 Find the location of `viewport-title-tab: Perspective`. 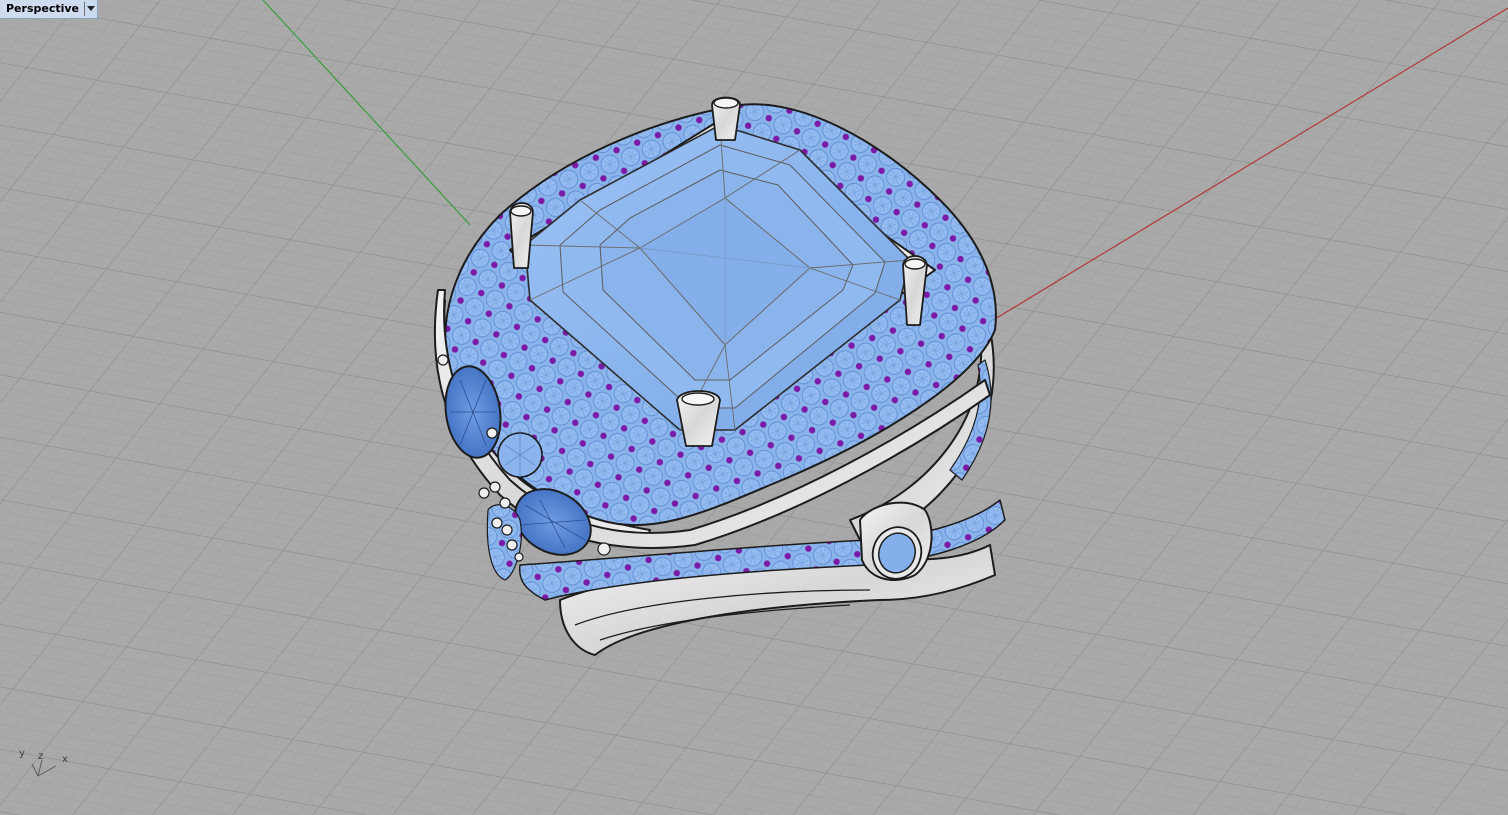

viewport-title-tab: Perspective is located at coordinates (49, 9).